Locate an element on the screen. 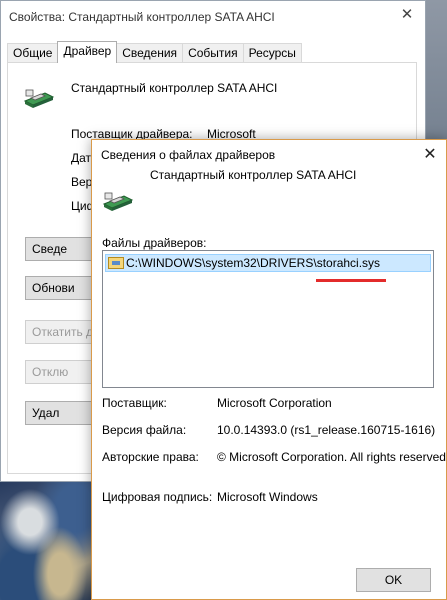 Image resolution: width=447 pixels, height=600 pixels. list-item: C:\WINDOWS\system32\DRIVERS\storahci.sys is located at coordinates (268, 263).